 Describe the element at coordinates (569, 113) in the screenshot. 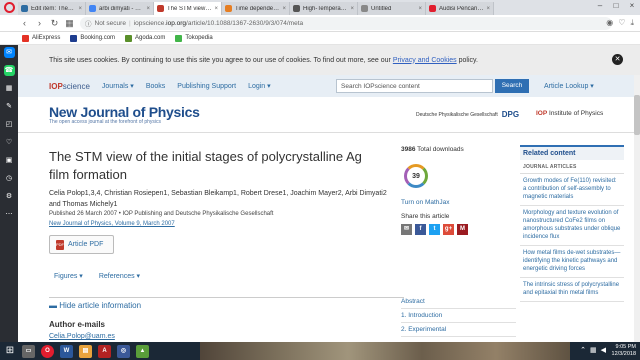

I see `iop-institute-logo: IOP Institute of Physics` at that location.